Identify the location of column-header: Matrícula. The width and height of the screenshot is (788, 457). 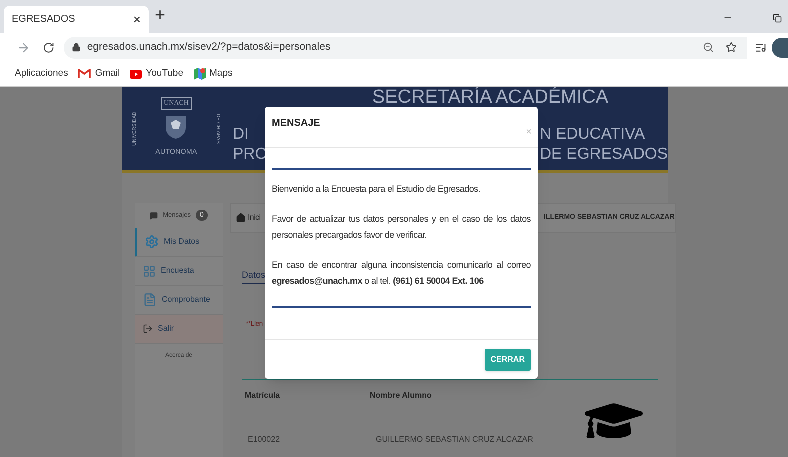
(263, 396).